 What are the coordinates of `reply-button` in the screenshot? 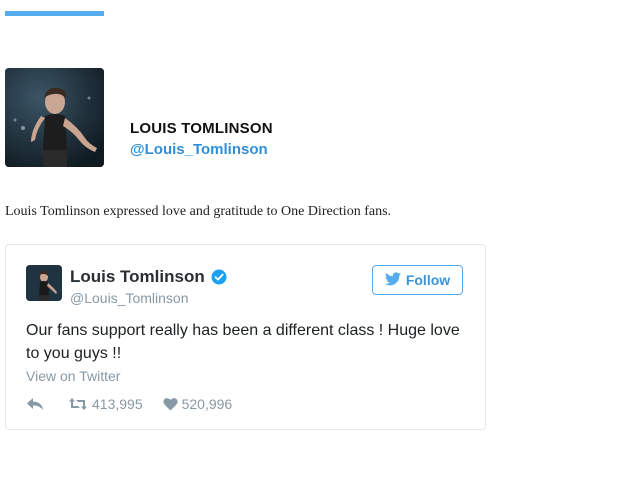 It's located at (35, 404).